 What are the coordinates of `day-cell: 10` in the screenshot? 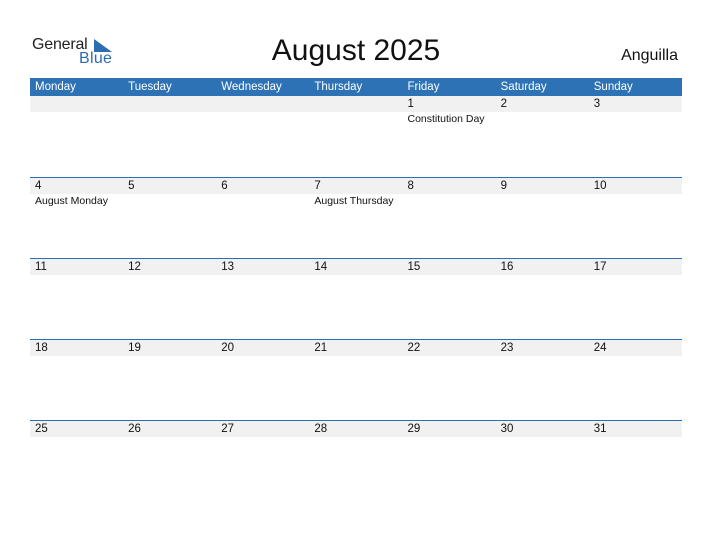 It's located at (635, 193).